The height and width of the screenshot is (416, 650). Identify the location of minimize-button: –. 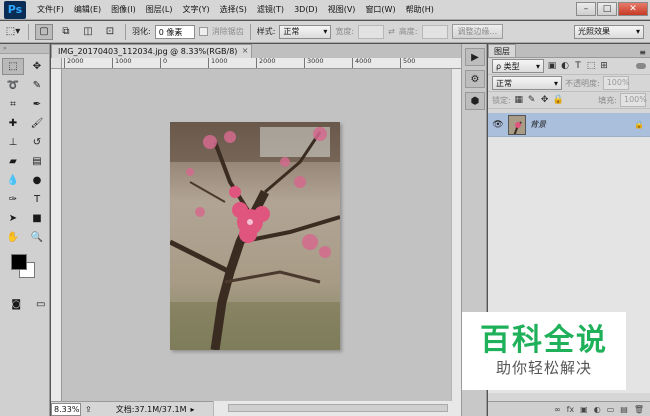
(586, 9).